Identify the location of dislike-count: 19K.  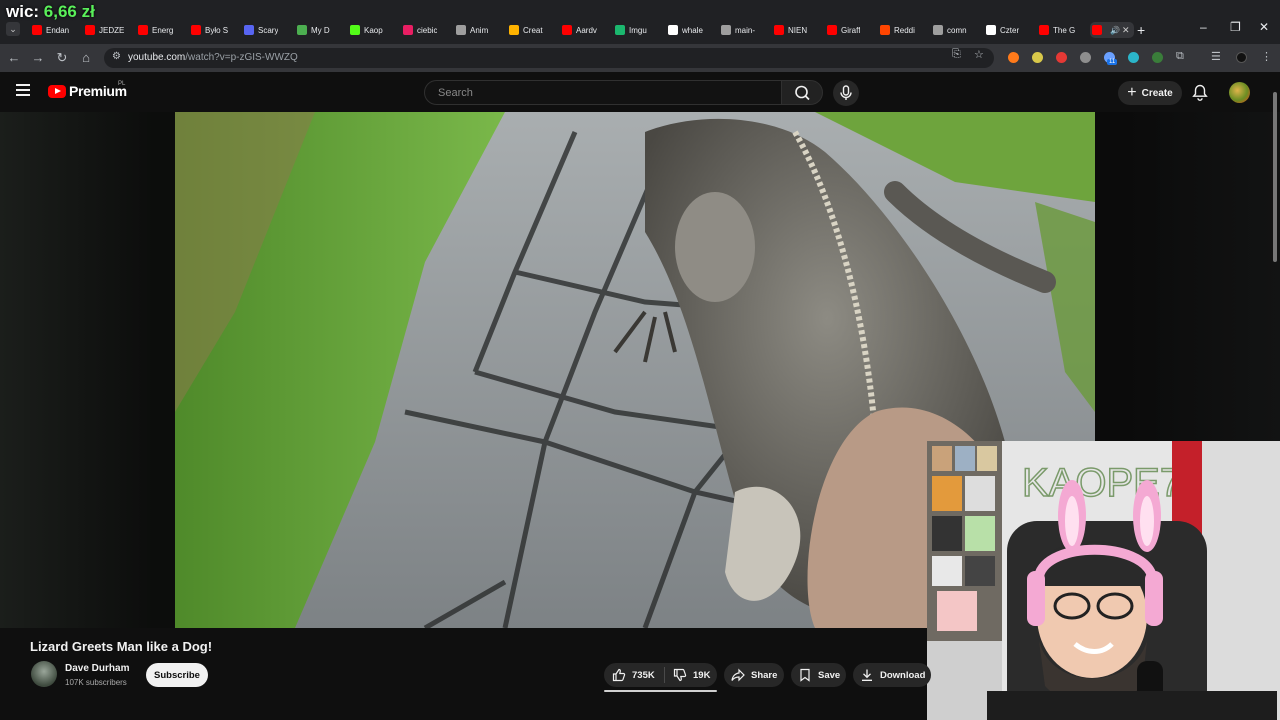
(702, 675).